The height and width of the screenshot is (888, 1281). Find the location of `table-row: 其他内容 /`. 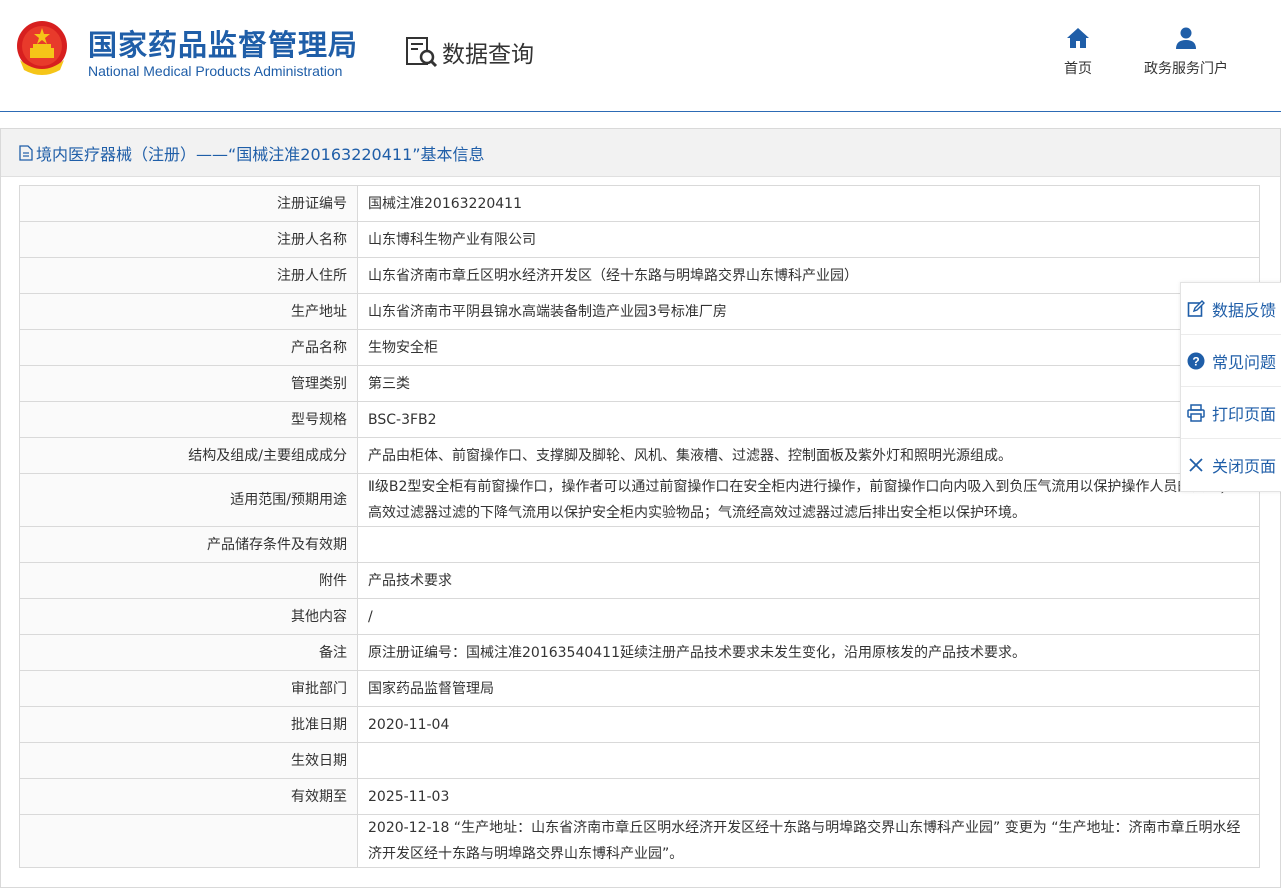

table-row: 其他内容 / is located at coordinates (639, 616).